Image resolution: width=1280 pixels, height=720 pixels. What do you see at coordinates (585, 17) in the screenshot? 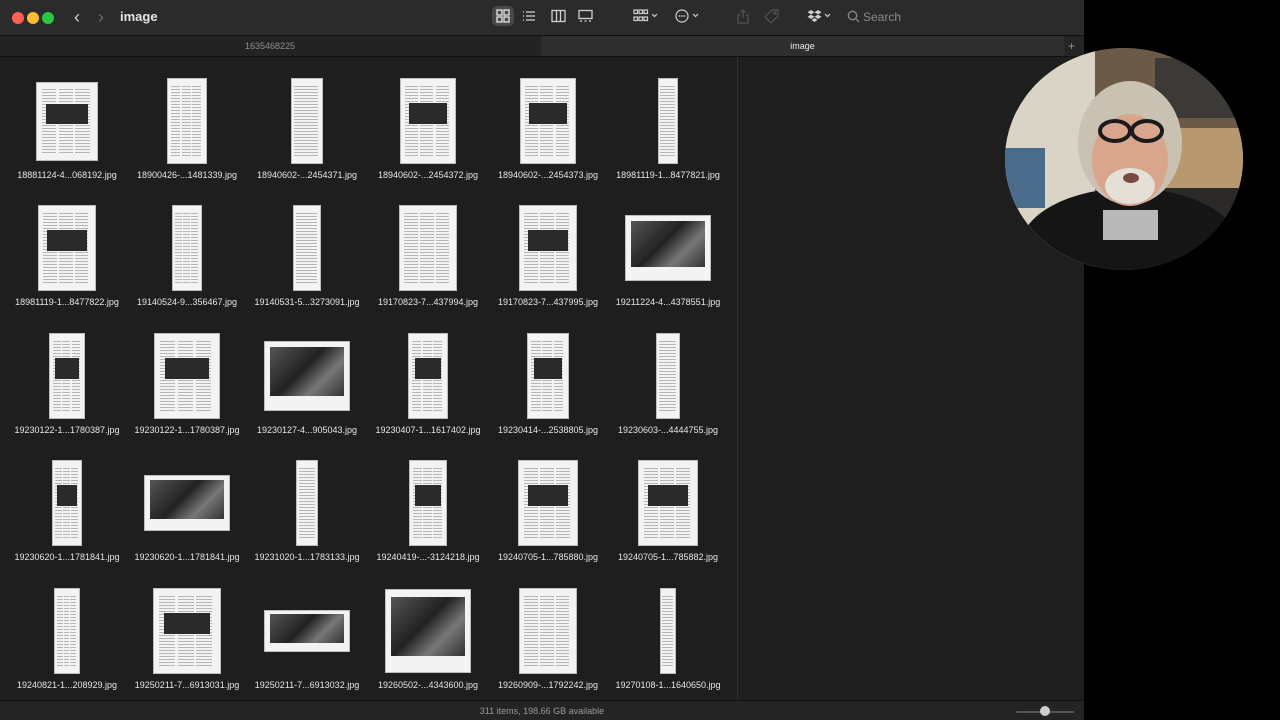
I see `gallery-view-icon` at bounding box center [585, 17].